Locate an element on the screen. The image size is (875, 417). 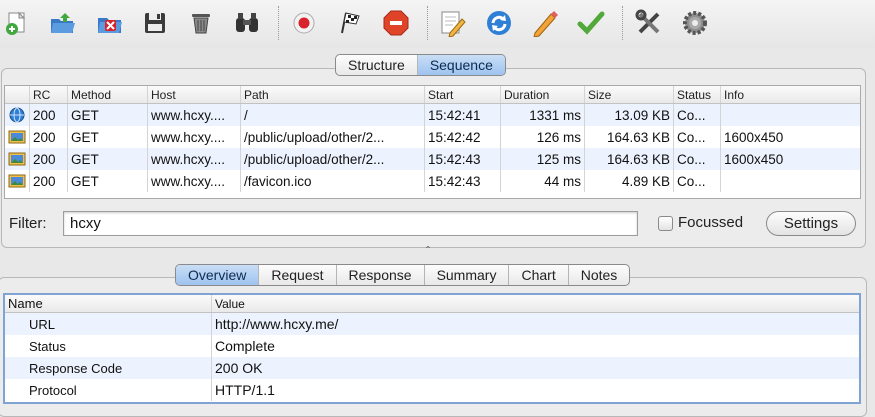
col-header-host: Host is located at coordinates (194, 94).